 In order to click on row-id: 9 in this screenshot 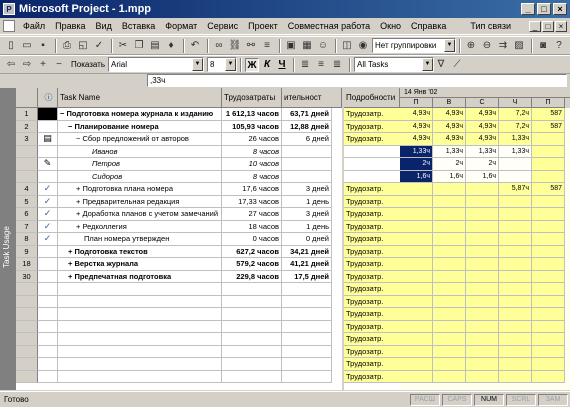, I will do `click(27, 251)`.